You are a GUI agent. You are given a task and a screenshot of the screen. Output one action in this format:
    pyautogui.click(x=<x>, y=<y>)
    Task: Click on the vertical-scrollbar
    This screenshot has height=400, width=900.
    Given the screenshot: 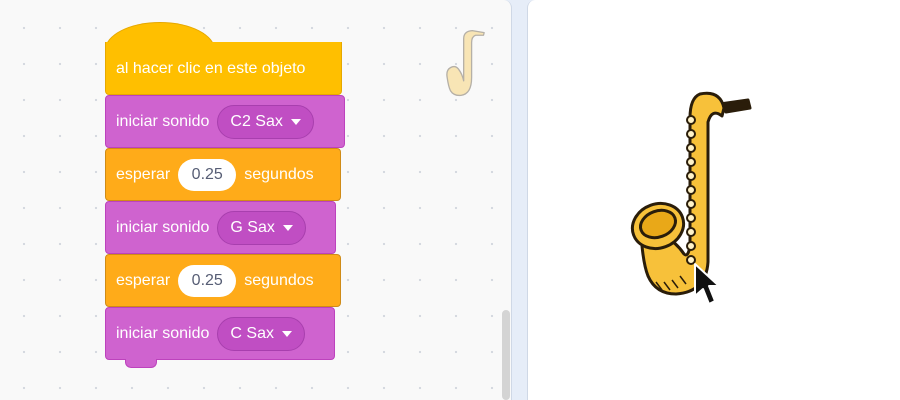 What is the action you would take?
    pyautogui.click(x=506, y=355)
    